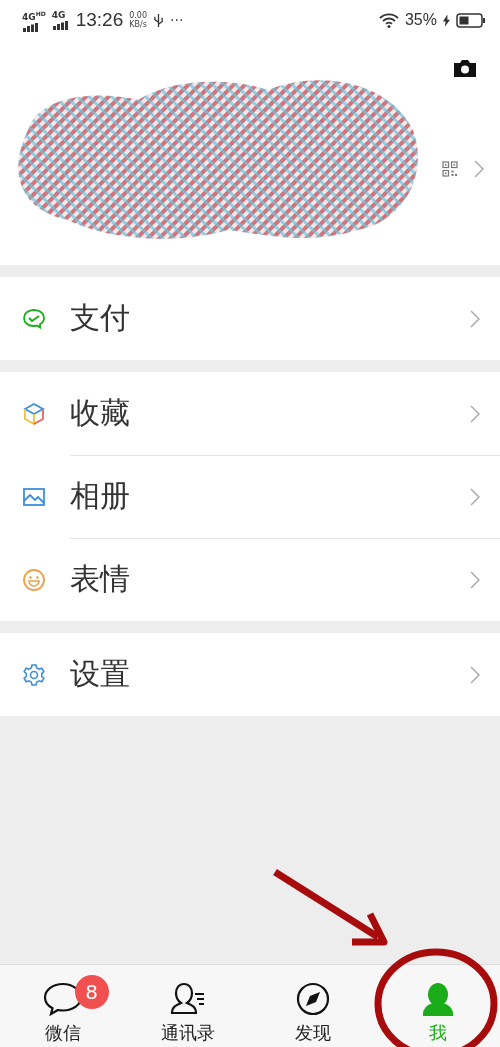  Describe the element at coordinates (34, 318) in the screenshot. I see `wallet-check-icon` at that location.